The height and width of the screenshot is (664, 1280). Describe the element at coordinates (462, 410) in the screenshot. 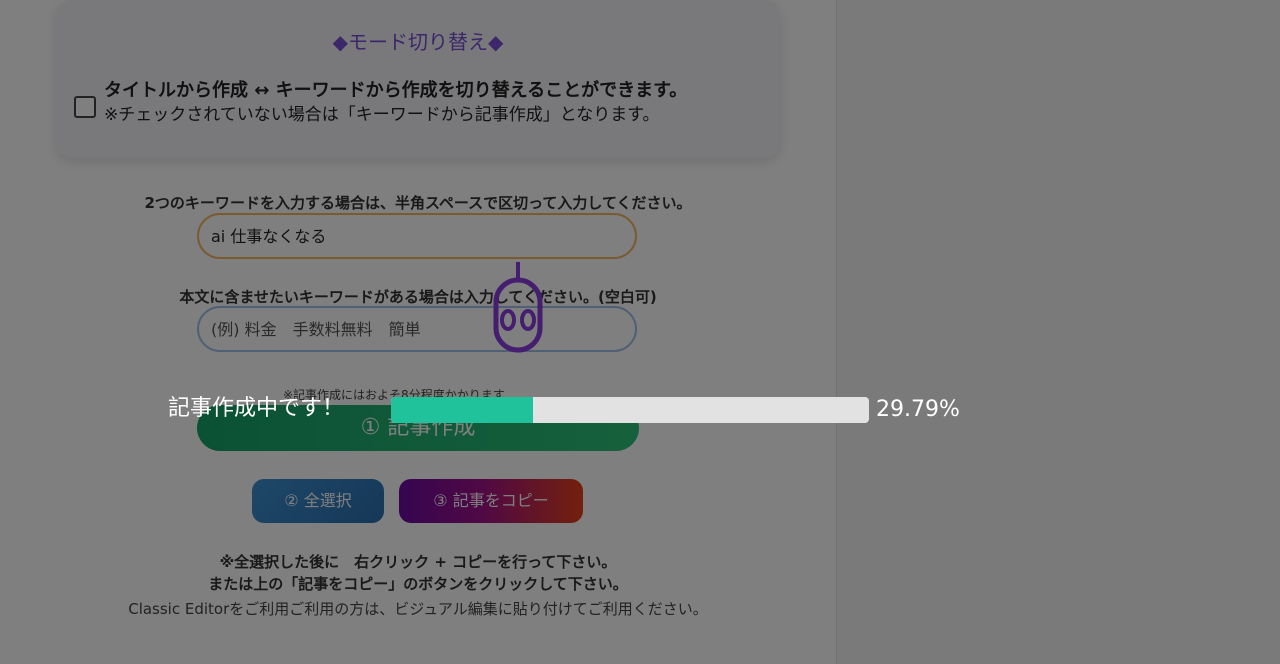

I see `progress-bar-fill` at that location.